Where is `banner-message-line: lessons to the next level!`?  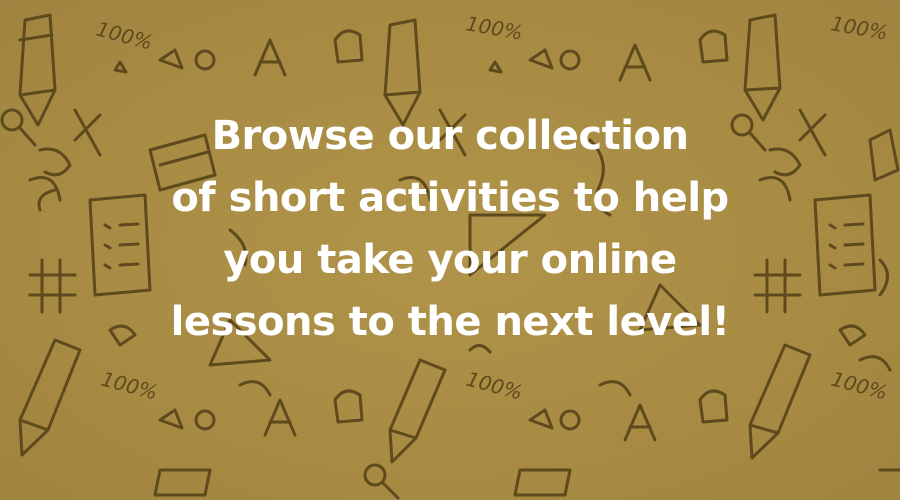 banner-message-line: lessons to the next level! is located at coordinates (450, 322).